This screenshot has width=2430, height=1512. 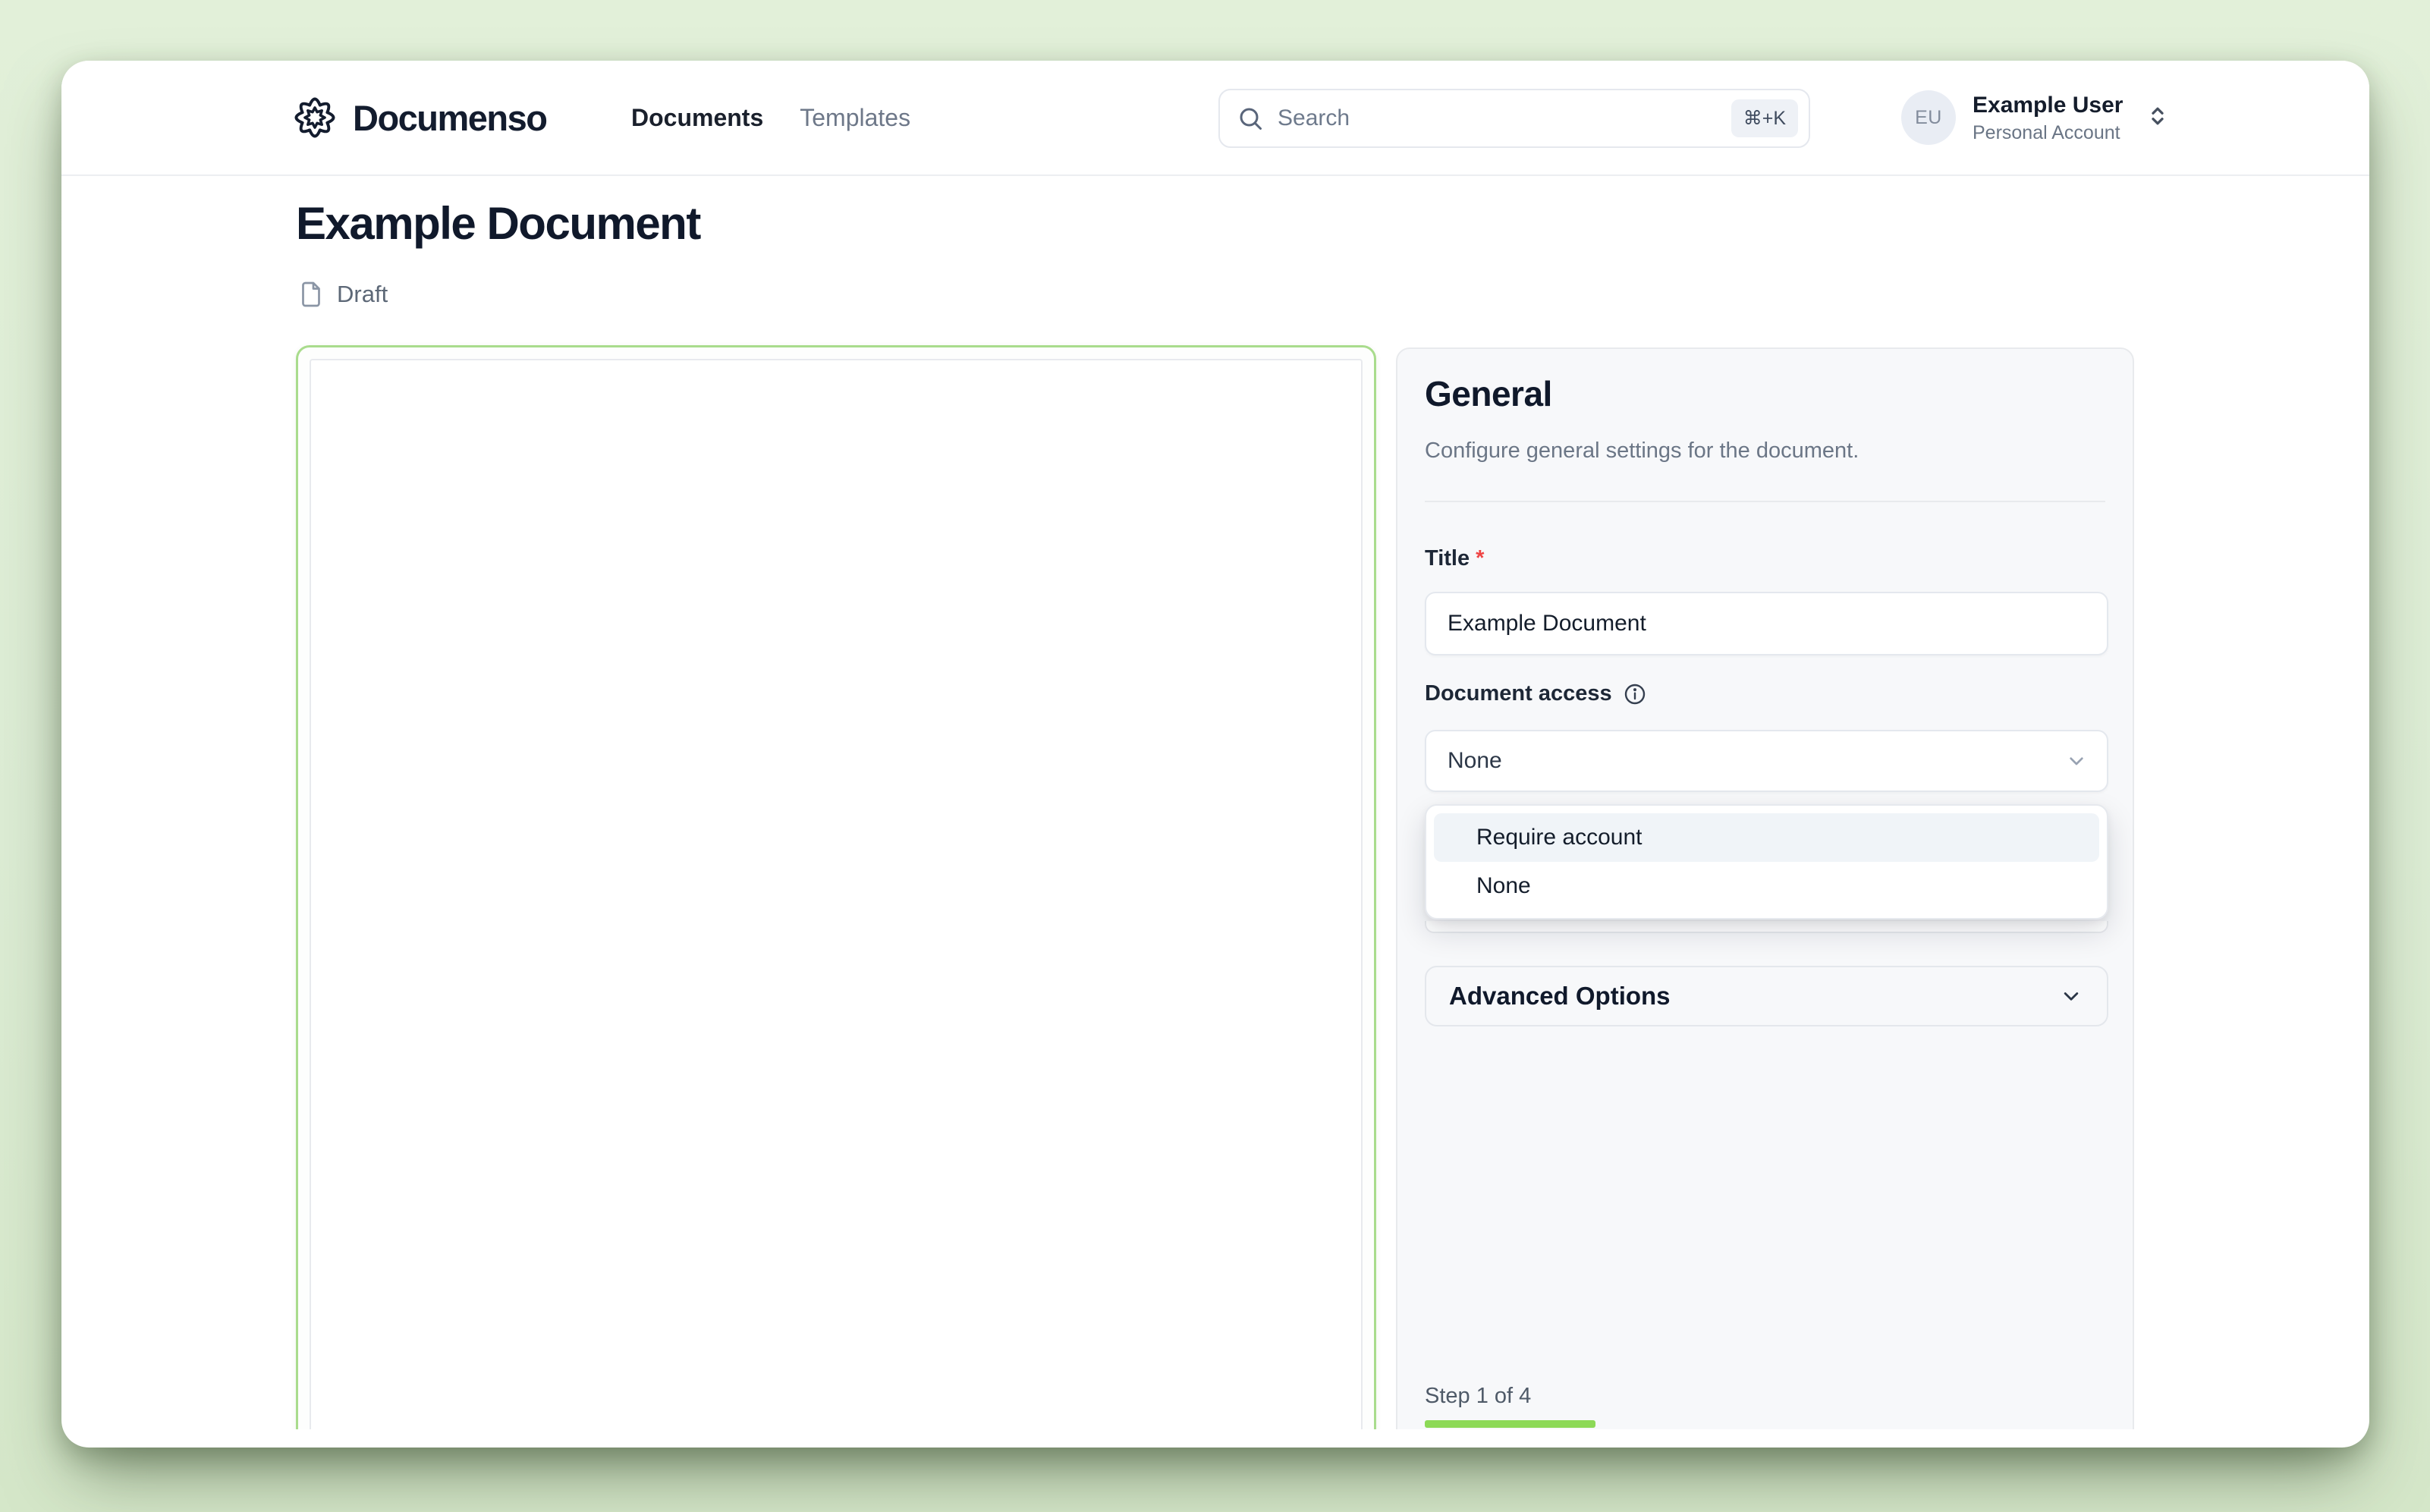 I want to click on title-label-text: Title, so click(x=1448, y=558).